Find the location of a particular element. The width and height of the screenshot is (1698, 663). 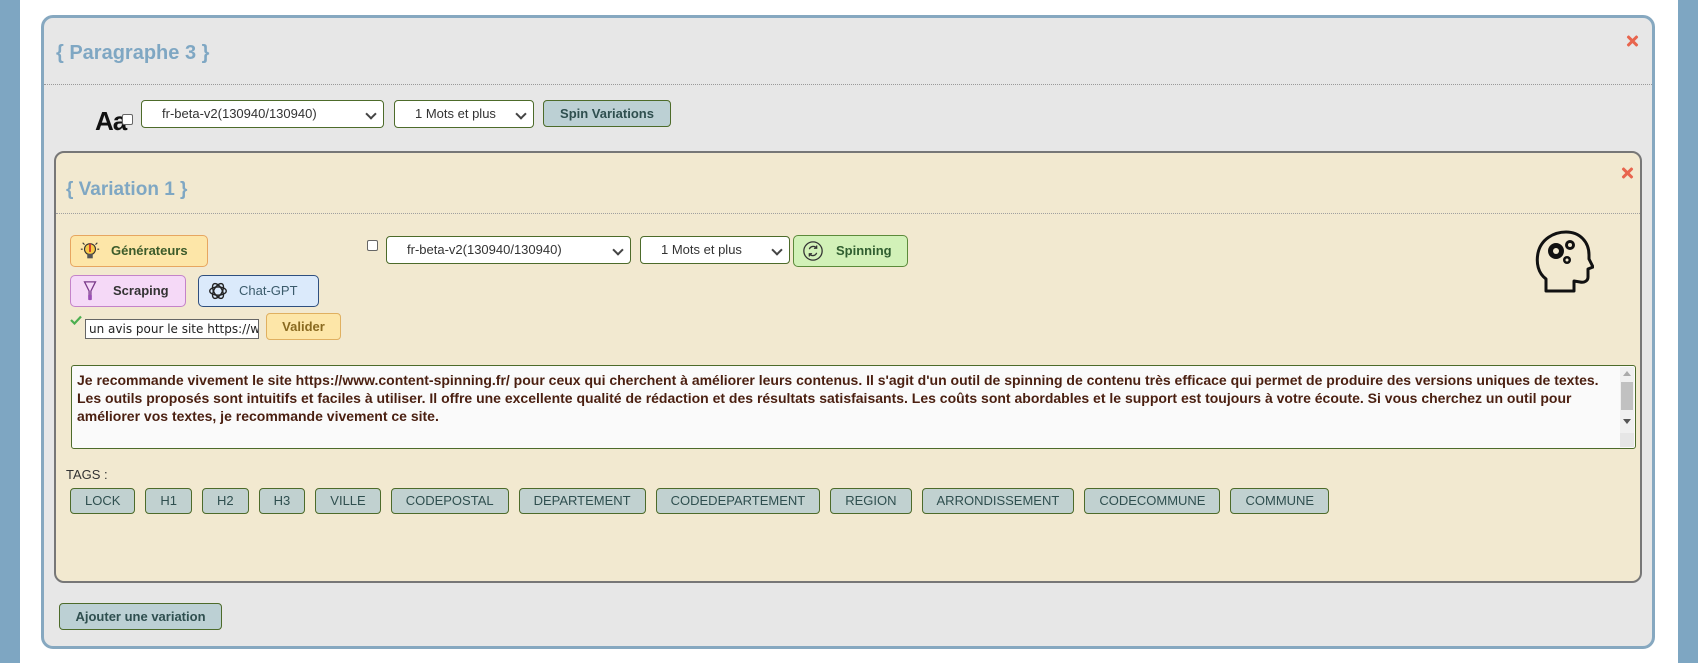

dictionary-select: fr-beta-v2(130940/130940) is located at coordinates (262, 114).